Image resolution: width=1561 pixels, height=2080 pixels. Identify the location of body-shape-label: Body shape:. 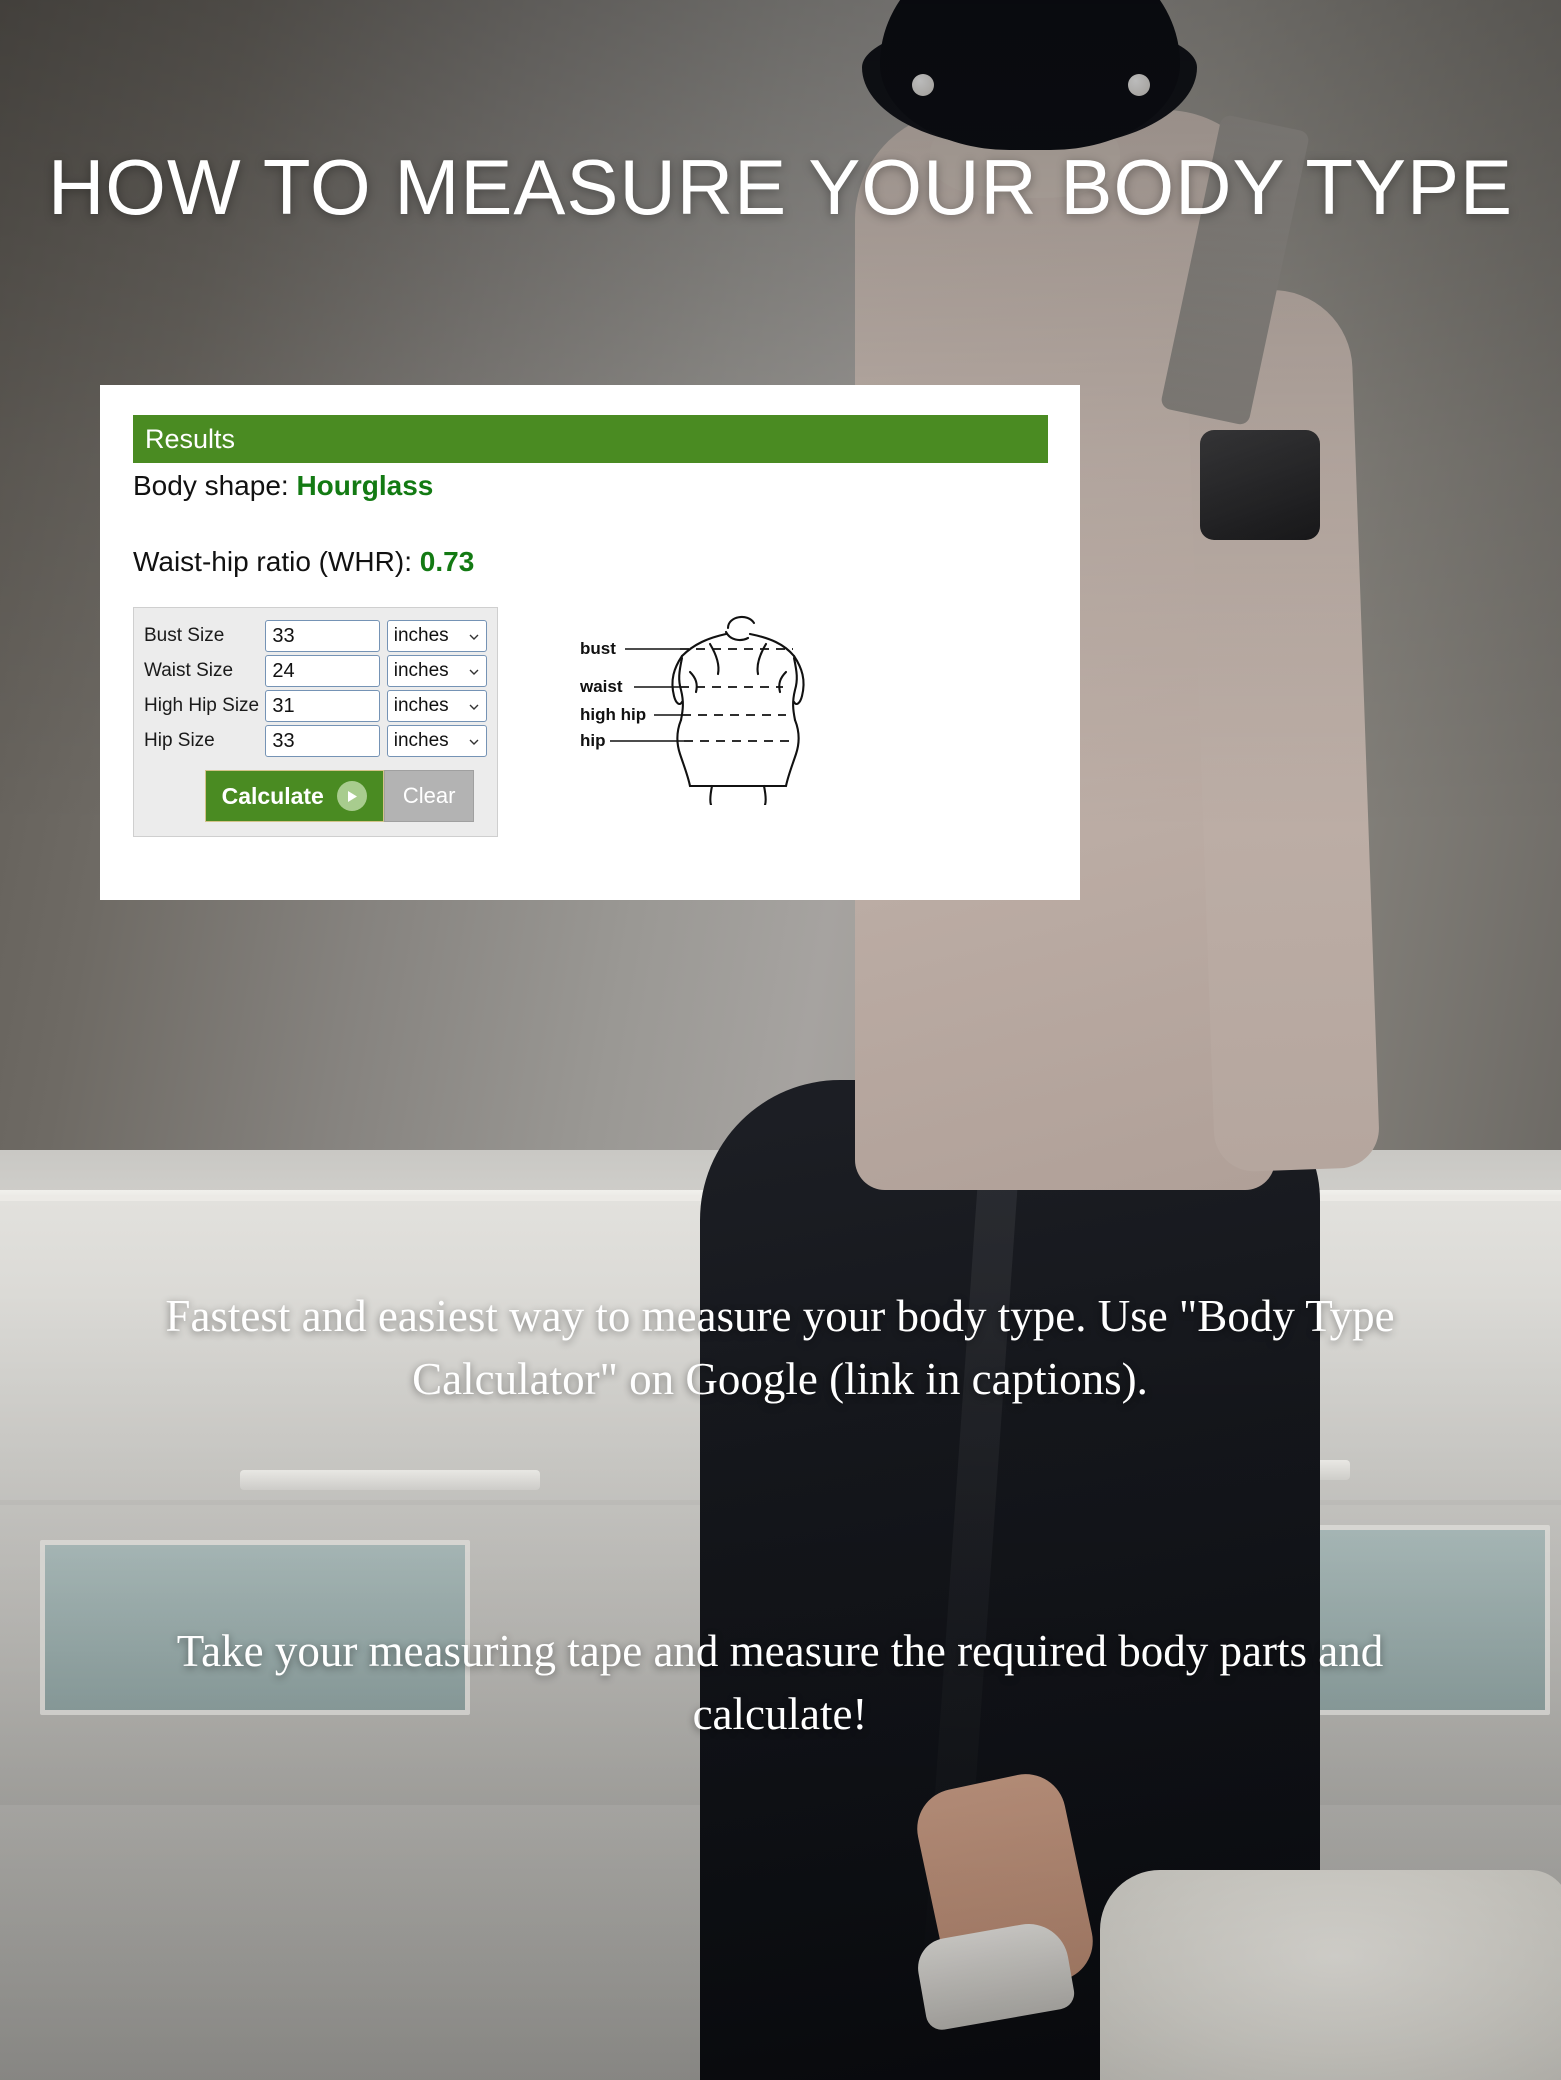
(211, 485).